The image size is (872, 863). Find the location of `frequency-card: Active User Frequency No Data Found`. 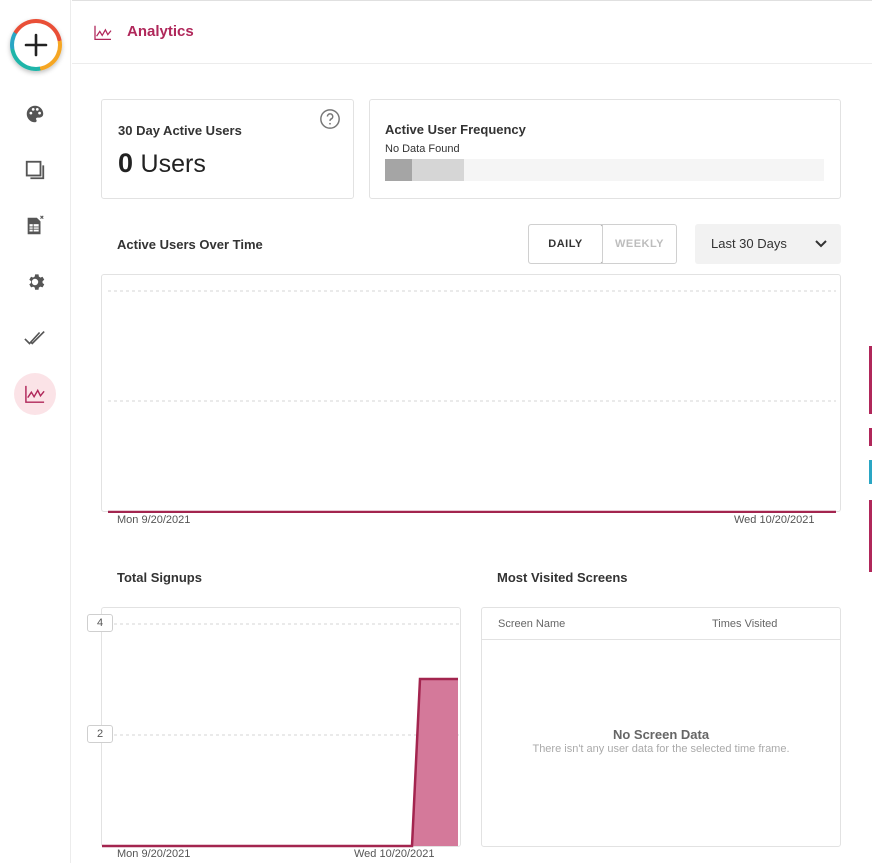

frequency-card: Active User Frequency No Data Found is located at coordinates (605, 149).